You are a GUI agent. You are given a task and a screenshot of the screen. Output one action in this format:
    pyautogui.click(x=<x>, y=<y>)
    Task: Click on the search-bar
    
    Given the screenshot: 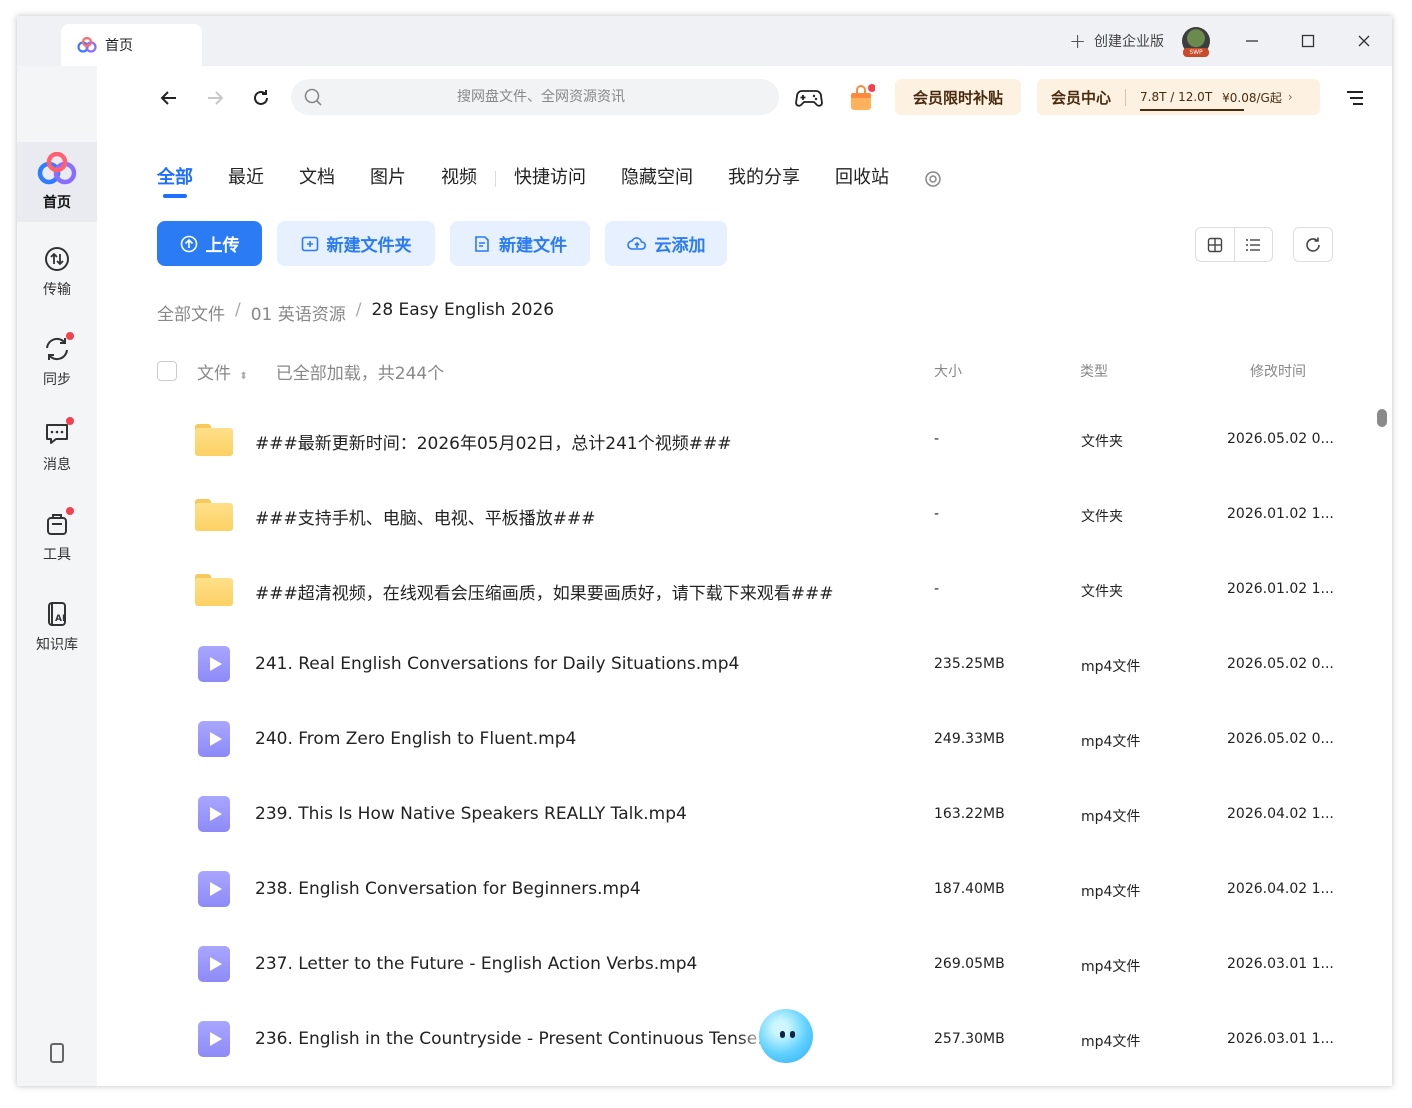 What is the action you would take?
    pyautogui.click(x=535, y=97)
    